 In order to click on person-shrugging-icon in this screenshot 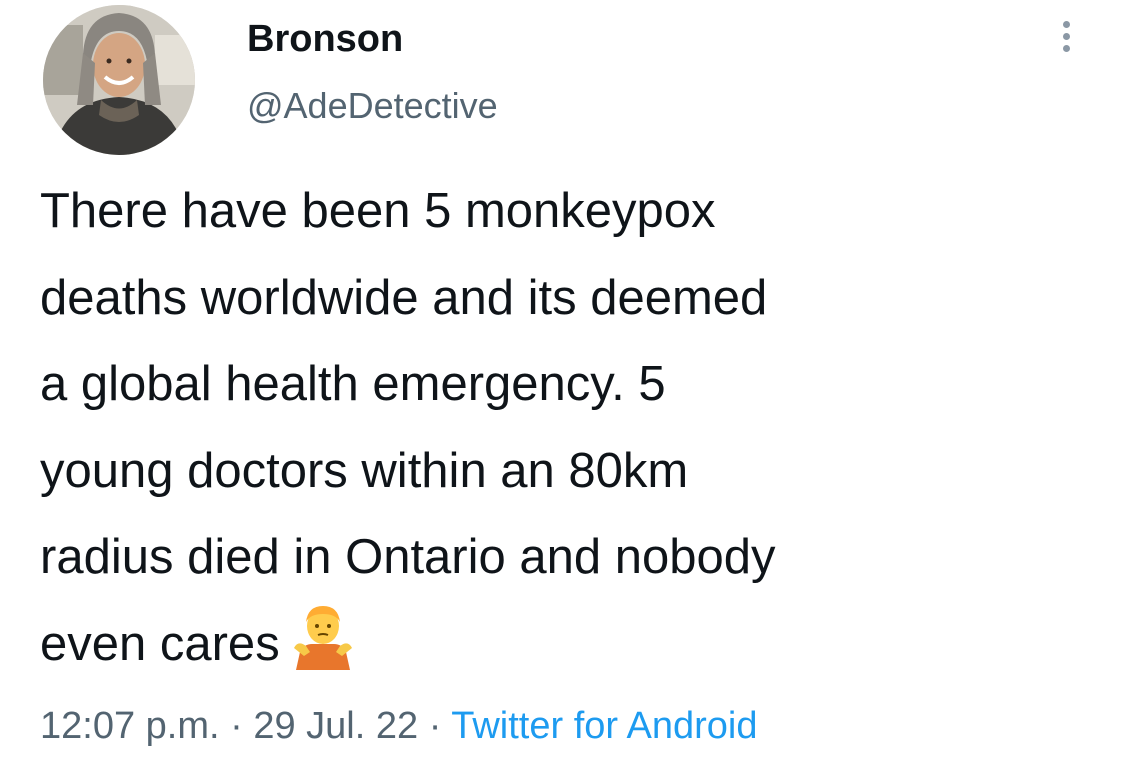, I will do `click(323, 637)`.